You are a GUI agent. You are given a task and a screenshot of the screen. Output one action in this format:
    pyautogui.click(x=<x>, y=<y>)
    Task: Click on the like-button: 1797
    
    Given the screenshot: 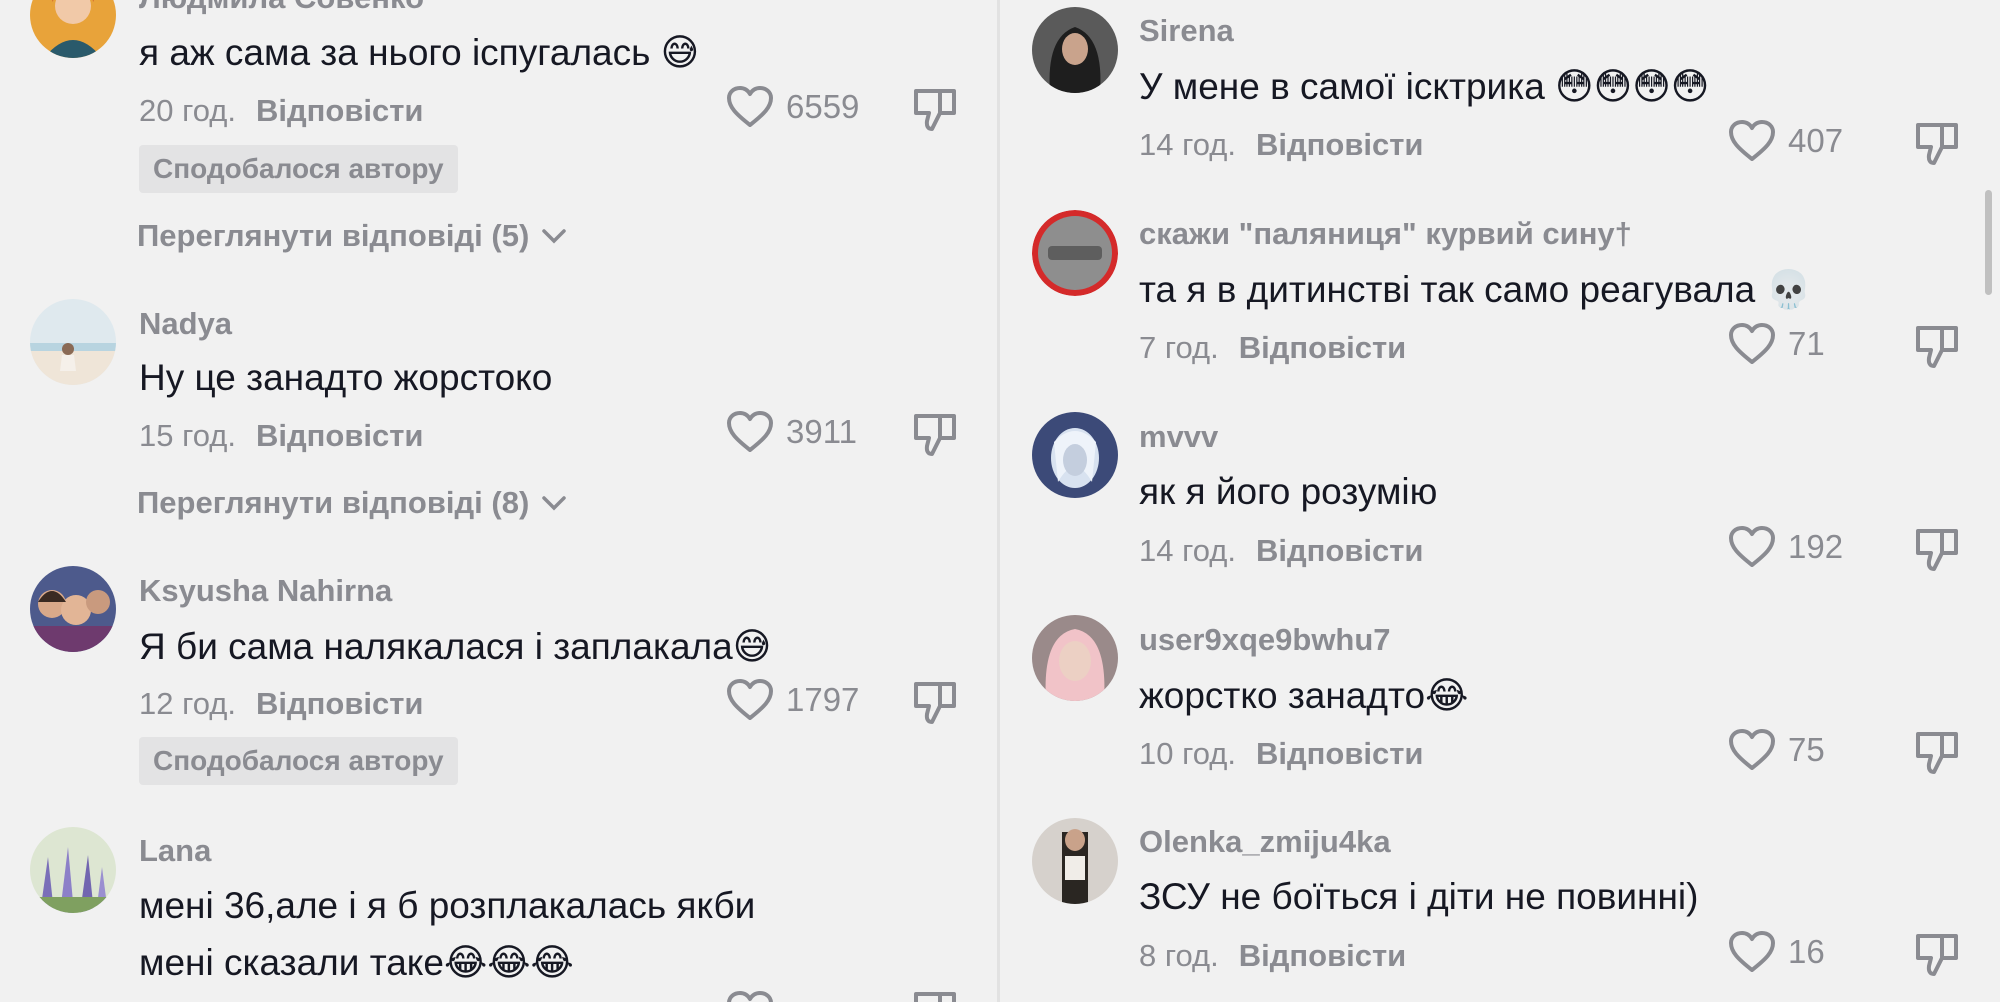 What is the action you would take?
    pyautogui.click(x=792, y=700)
    